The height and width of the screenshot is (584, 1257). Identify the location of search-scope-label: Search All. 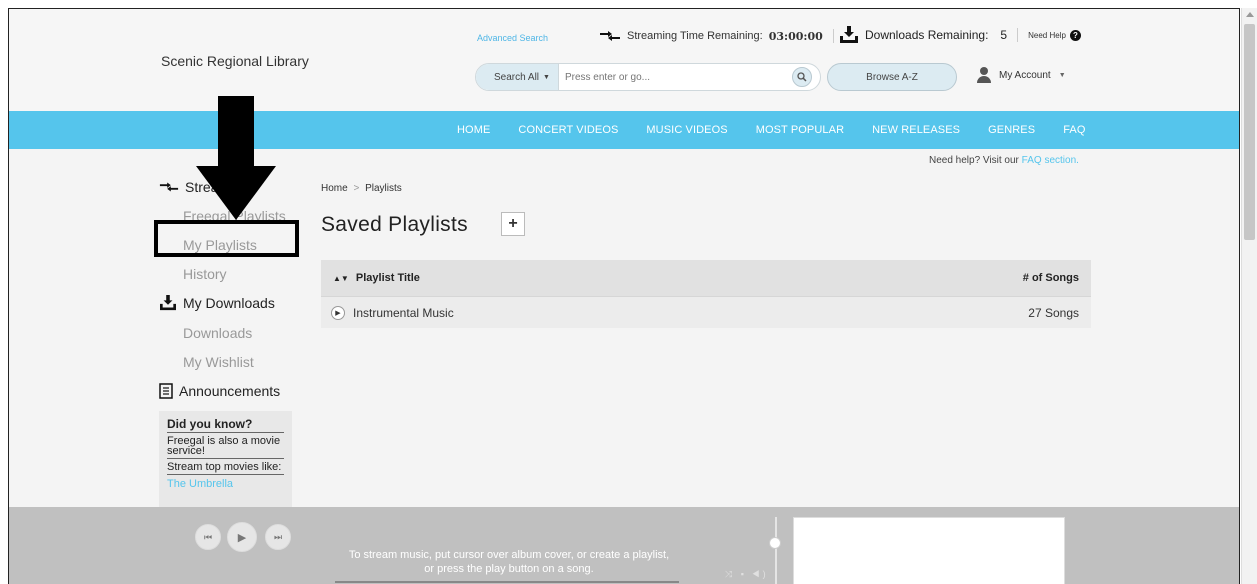
(517, 77).